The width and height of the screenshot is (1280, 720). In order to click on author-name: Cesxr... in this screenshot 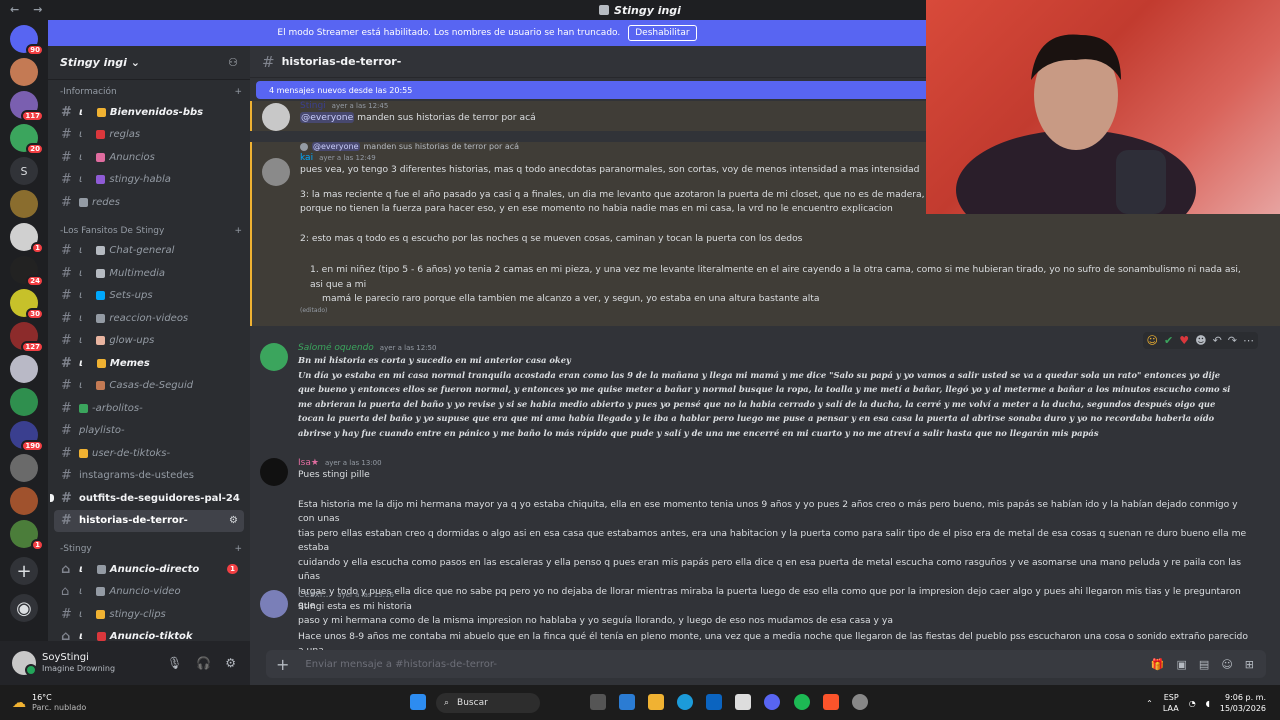, I will do `click(314, 595)`.